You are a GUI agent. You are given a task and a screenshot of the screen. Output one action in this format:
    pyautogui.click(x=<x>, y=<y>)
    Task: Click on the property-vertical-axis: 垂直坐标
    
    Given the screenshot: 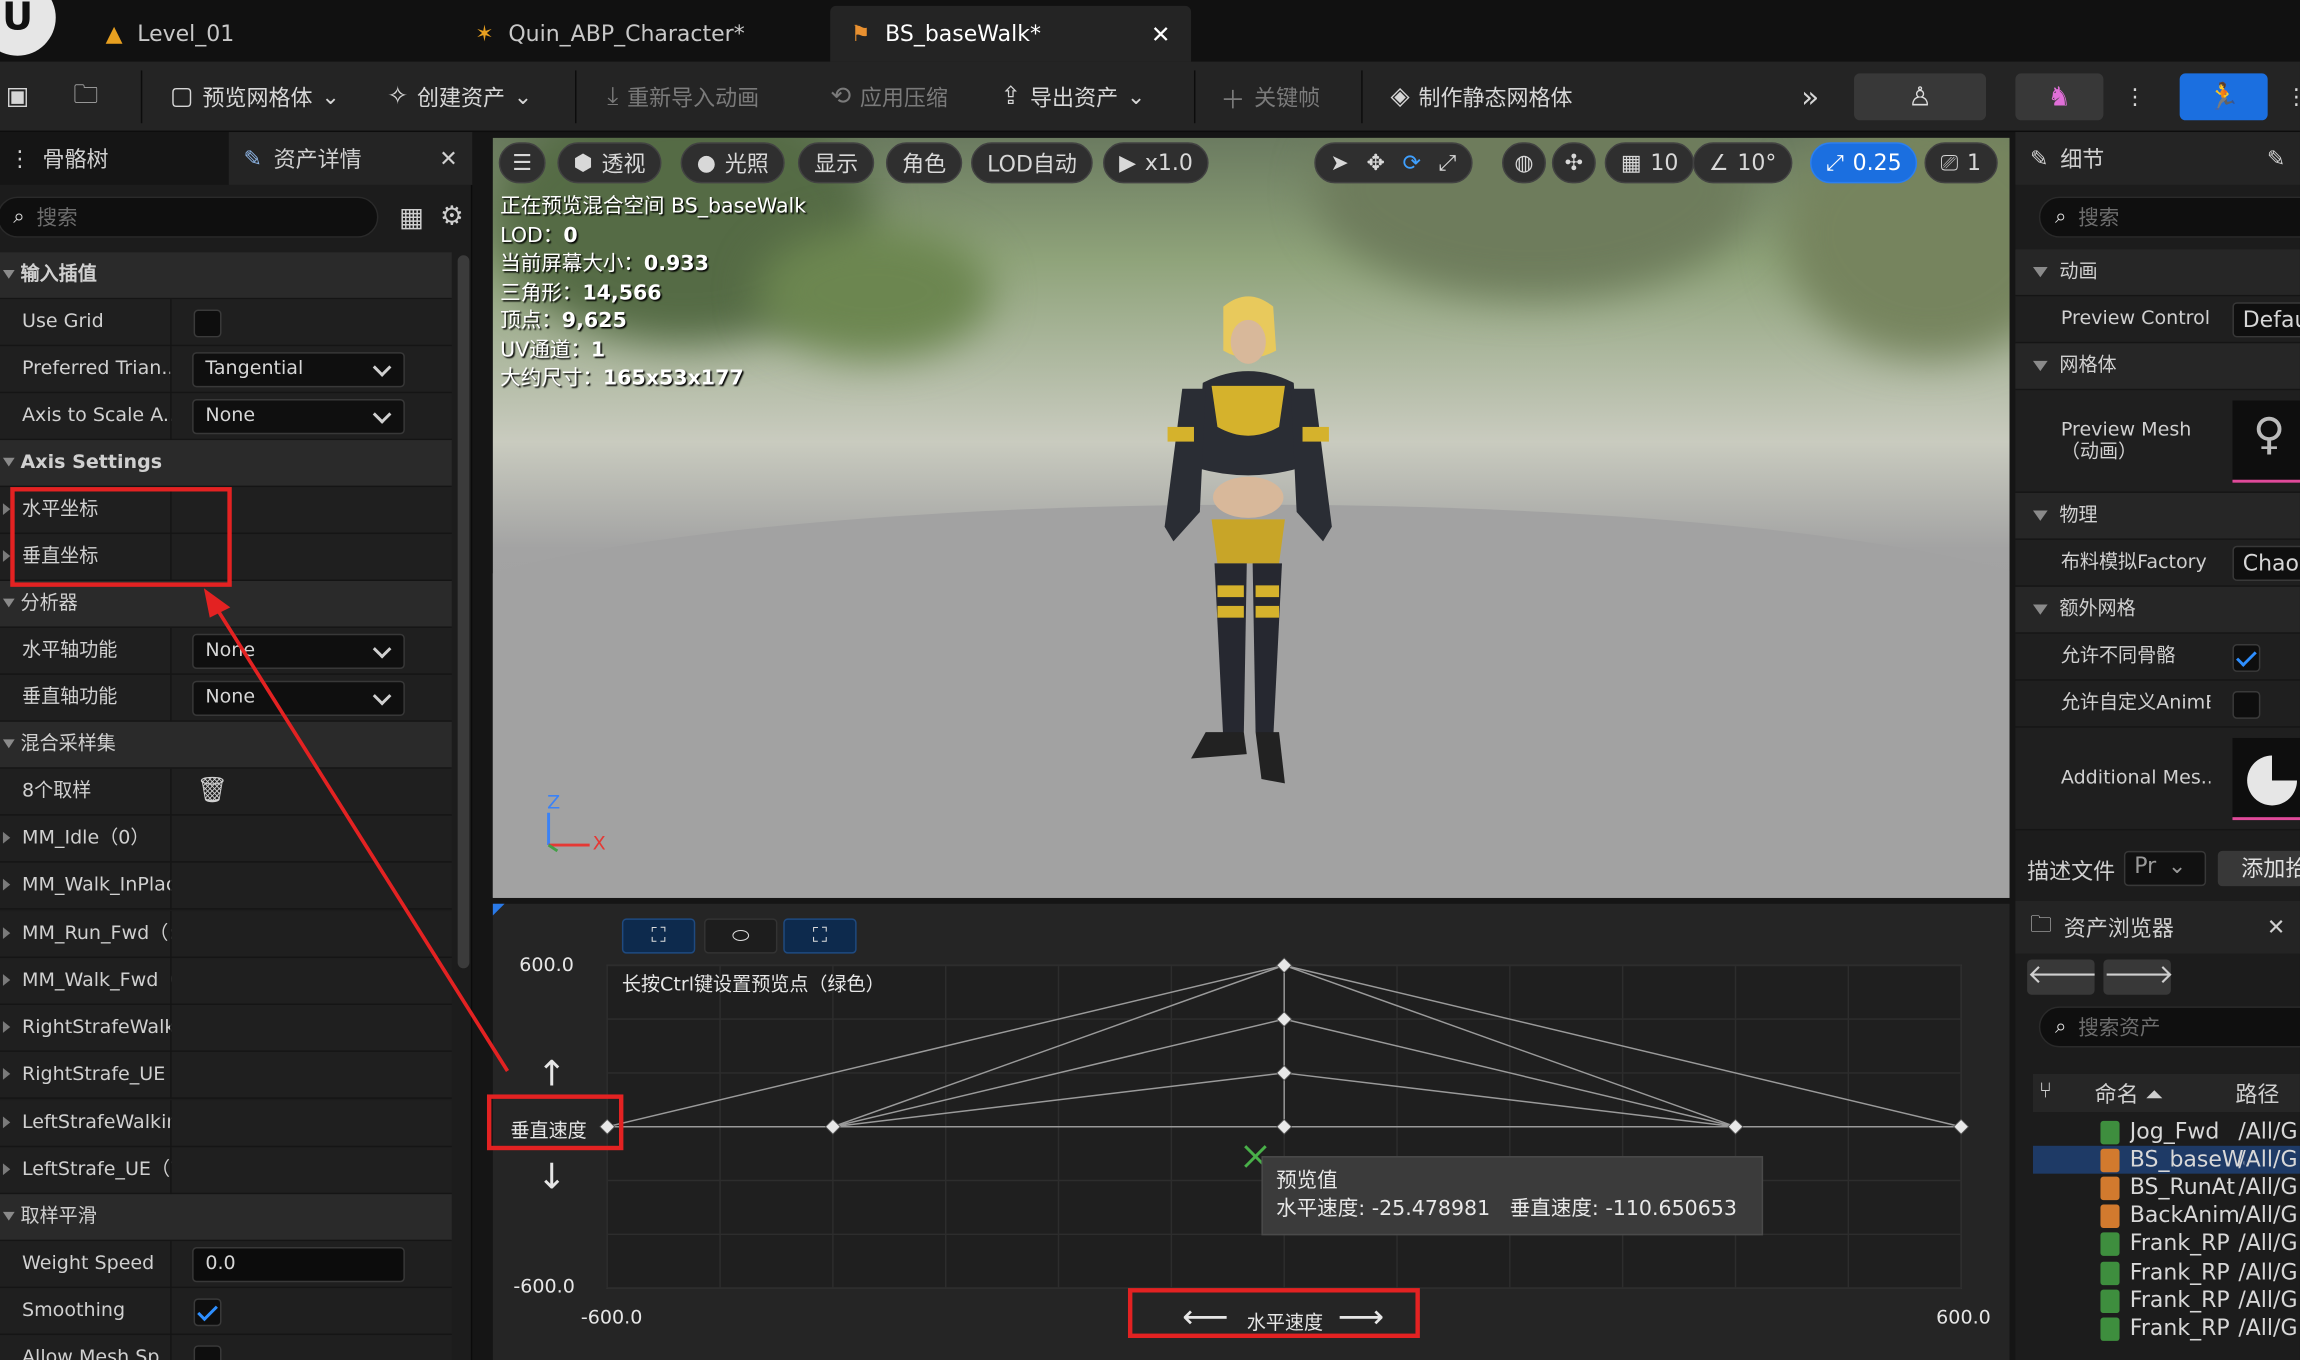 What is the action you would take?
    pyautogui.click(x=226, y=557)
    